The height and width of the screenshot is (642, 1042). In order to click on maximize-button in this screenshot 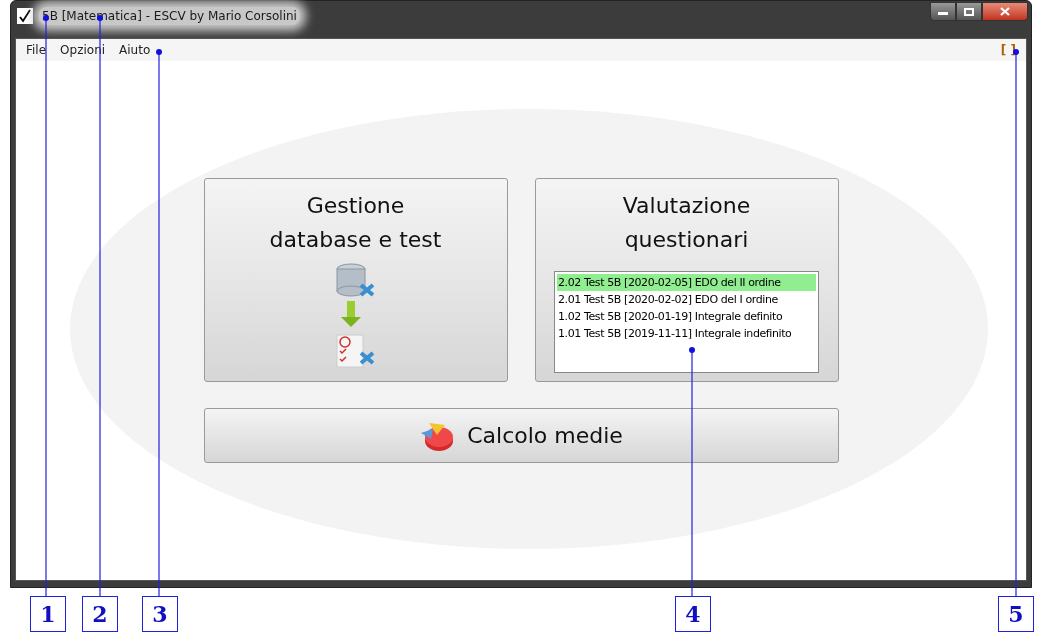, I will do `click(969, 11)`.